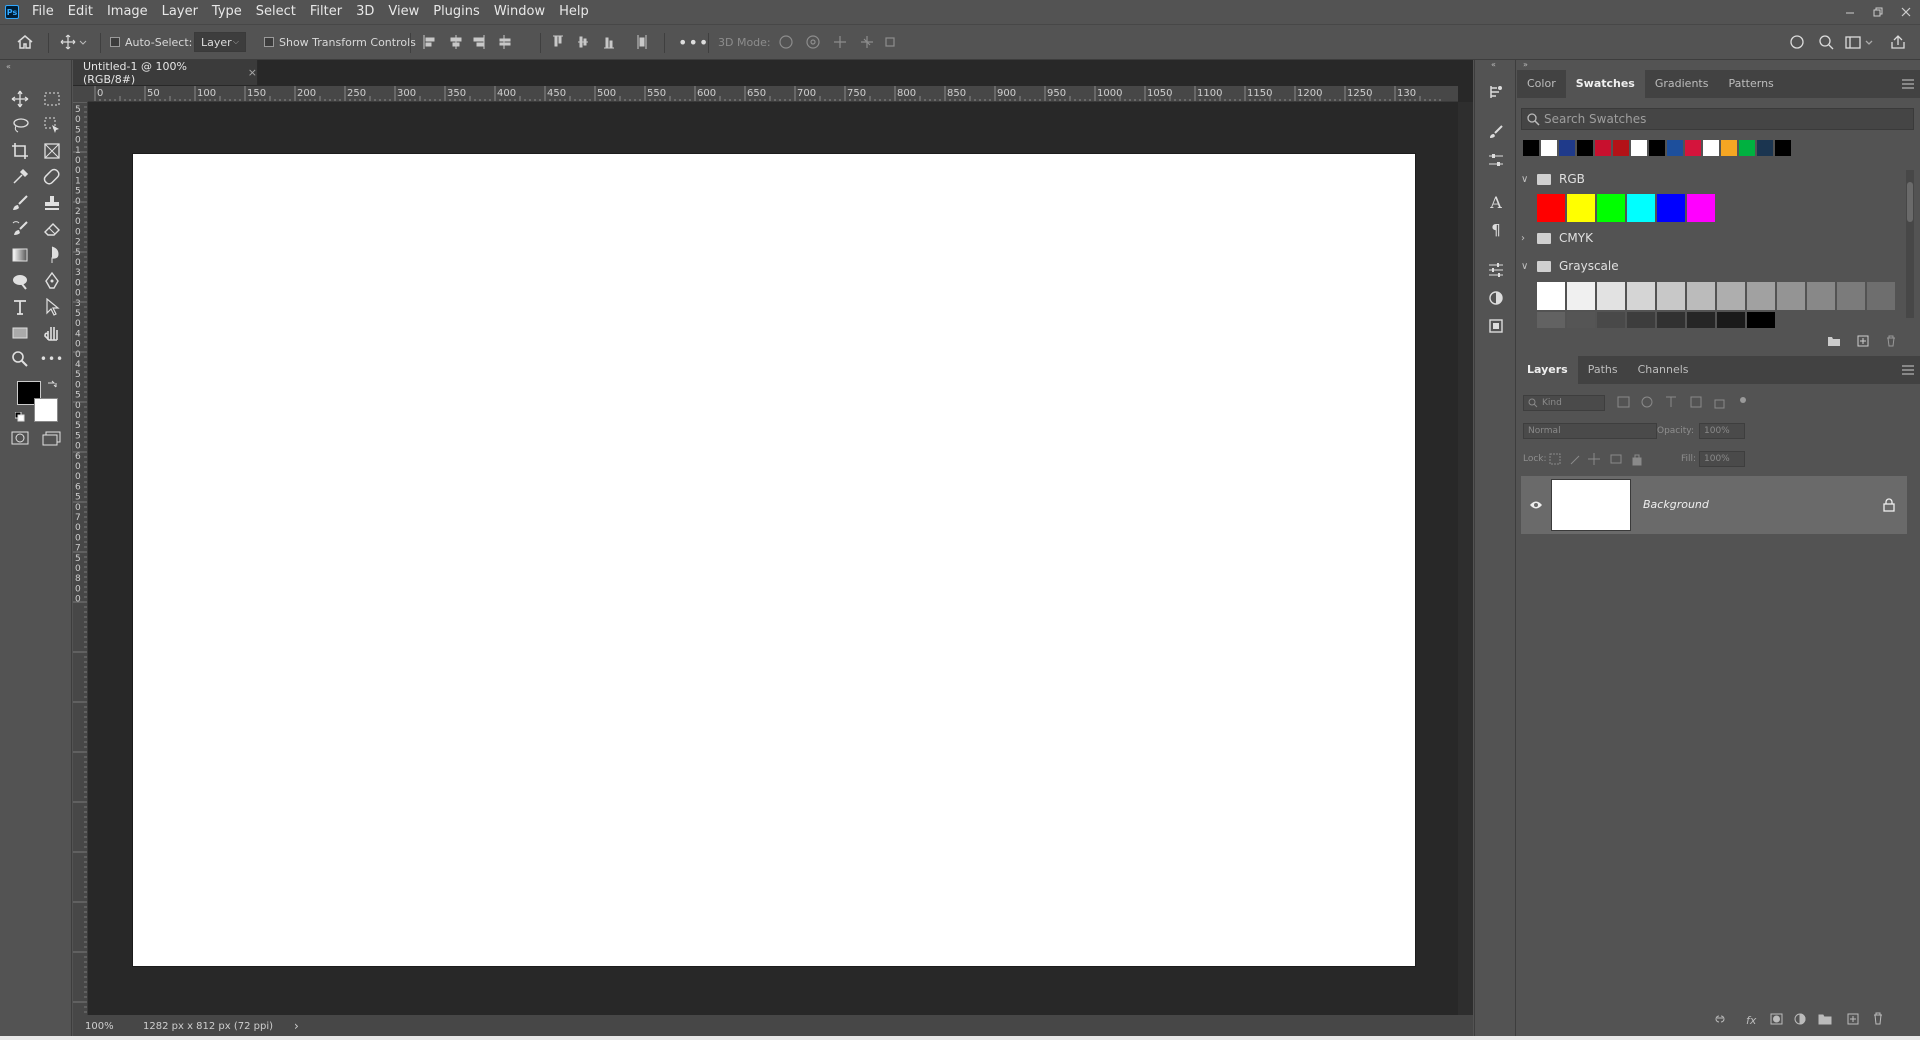 This screenshot has width=1920, height=1040. Describe the element at coordinates (52, 333) in the screenshot. I see `hand-tool` at that location.